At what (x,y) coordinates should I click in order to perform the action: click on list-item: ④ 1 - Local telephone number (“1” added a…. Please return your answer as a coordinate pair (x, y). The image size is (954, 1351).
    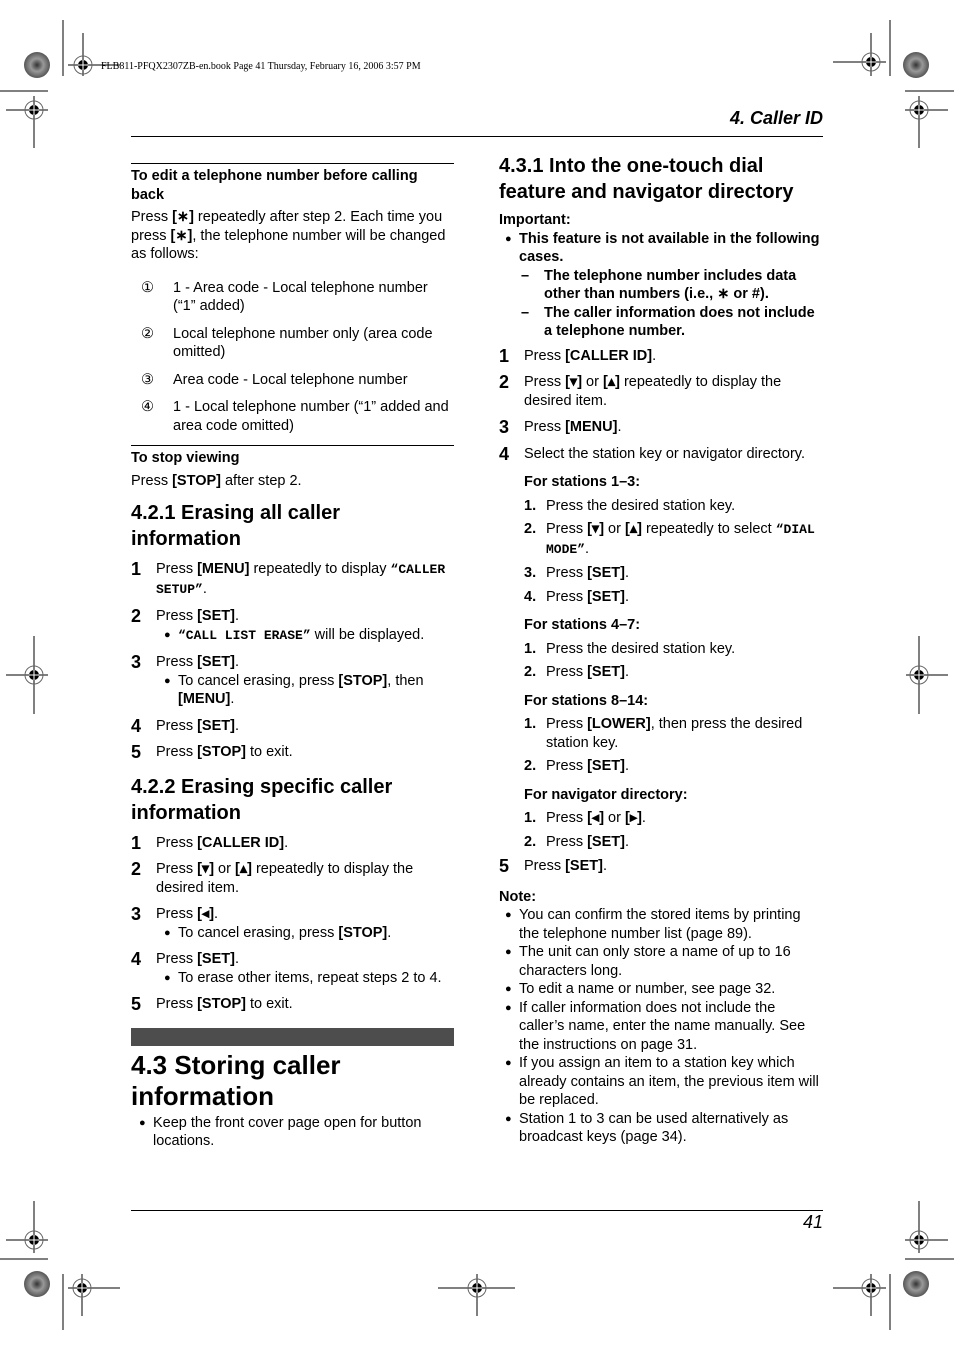
    Looking at the image, I should click on (292, 416).